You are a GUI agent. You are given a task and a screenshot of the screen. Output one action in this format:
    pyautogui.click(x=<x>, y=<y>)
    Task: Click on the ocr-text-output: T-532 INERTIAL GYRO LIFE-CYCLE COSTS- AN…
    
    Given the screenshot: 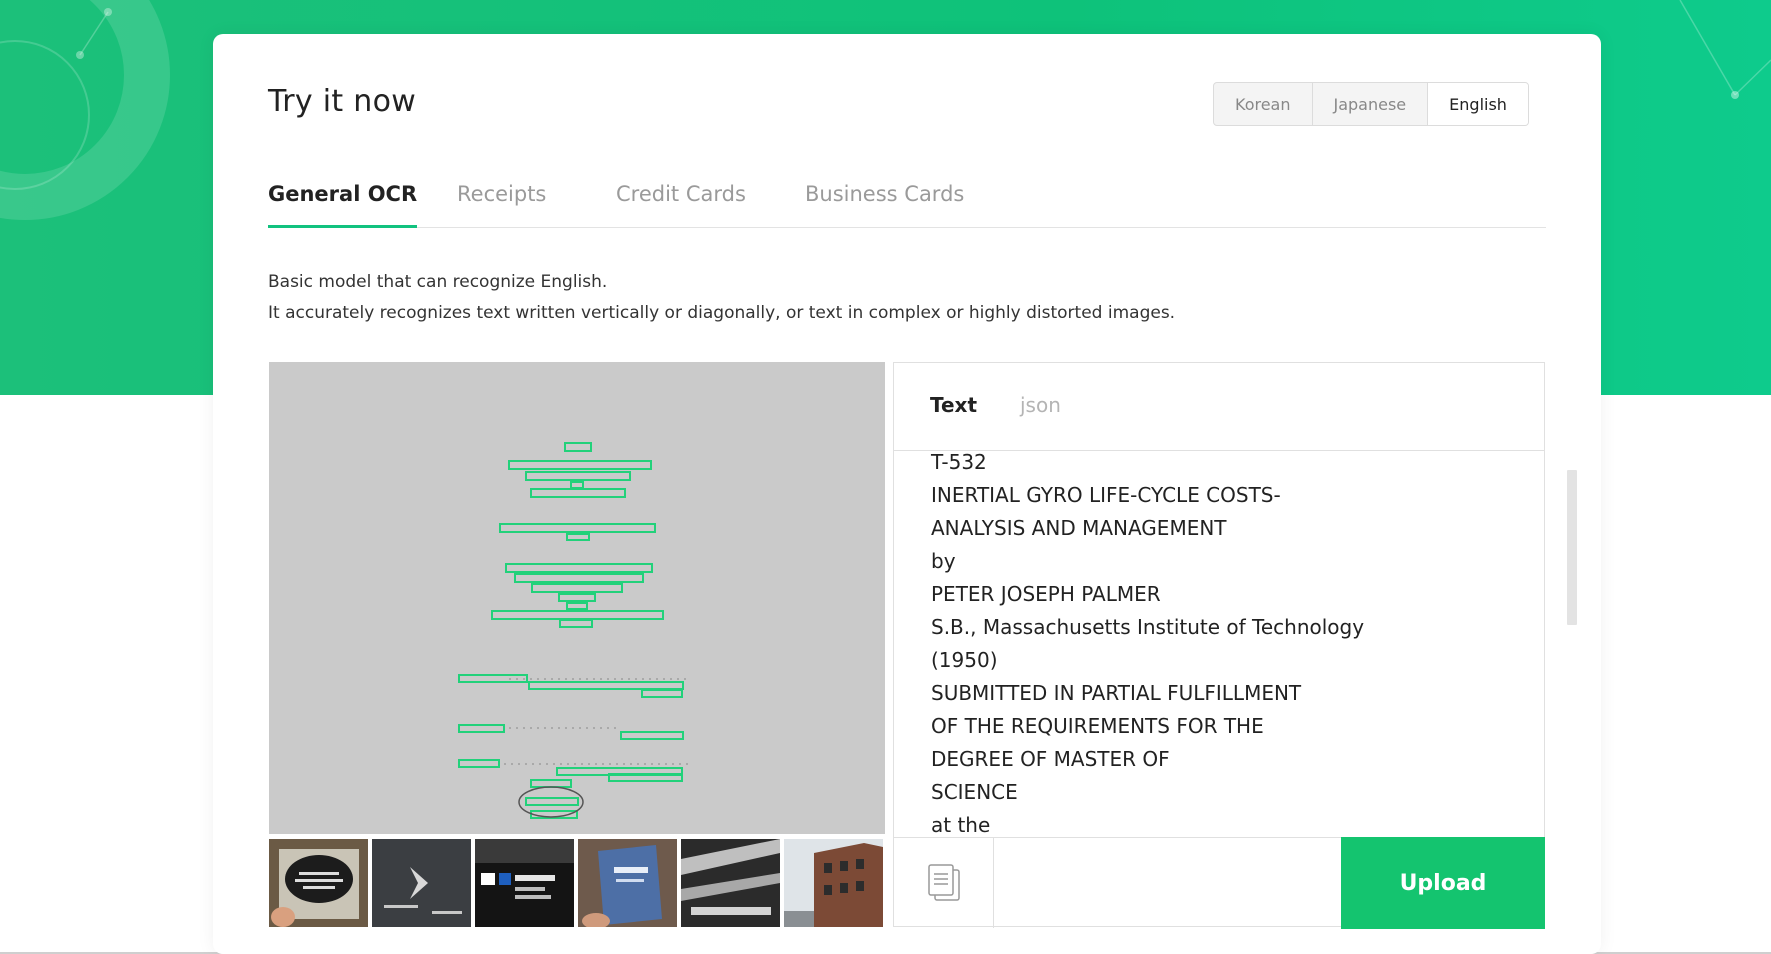 What is the action you would take?
    pyautogui.click(x=1219, y=644)
    